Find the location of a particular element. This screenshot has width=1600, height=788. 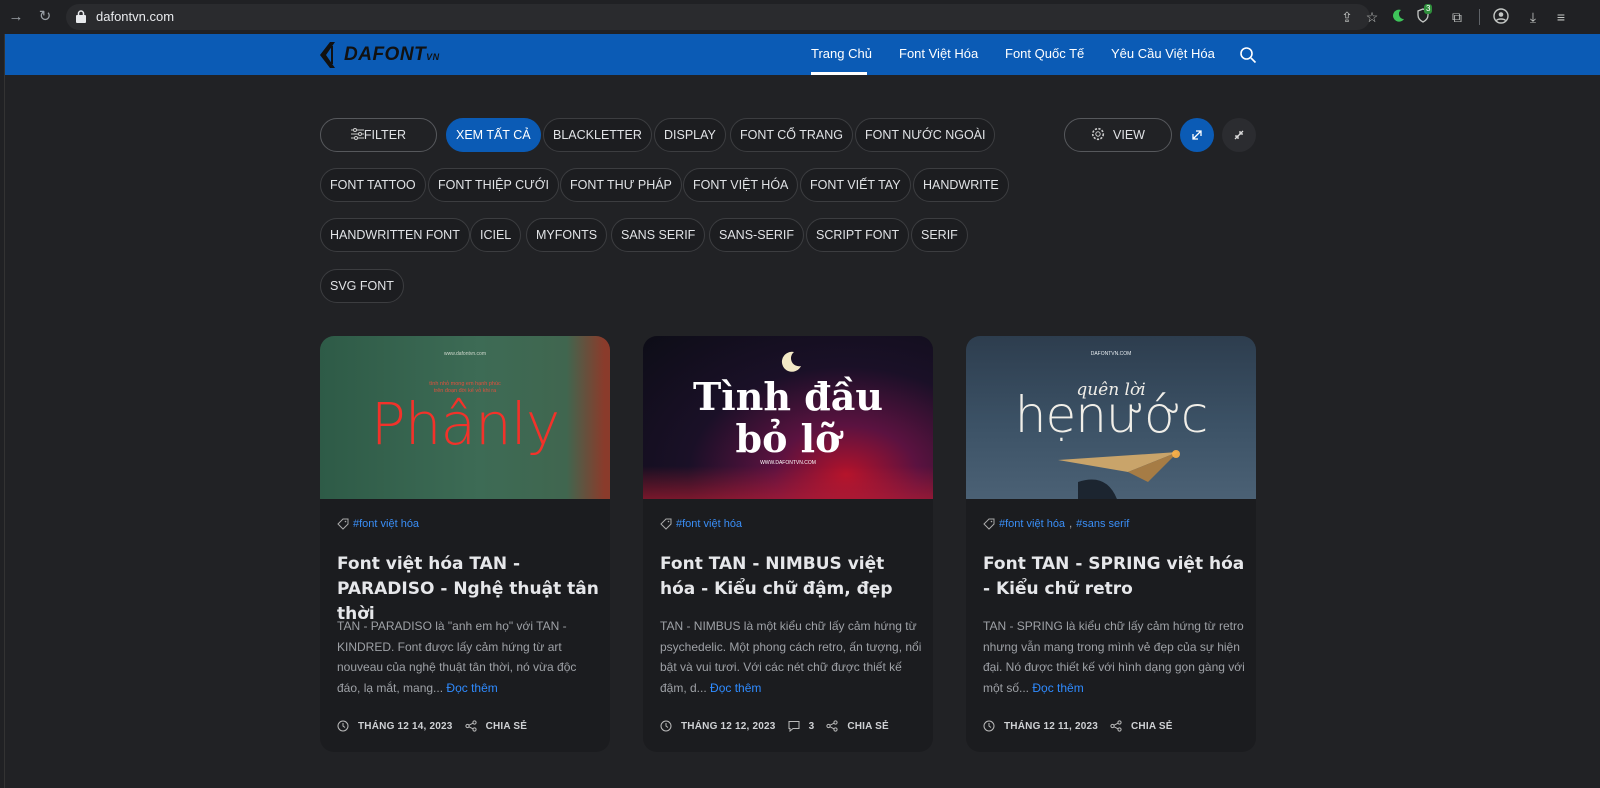

extensions-puzzle-icon: ⧉ is located at coordinates (1457, 17).